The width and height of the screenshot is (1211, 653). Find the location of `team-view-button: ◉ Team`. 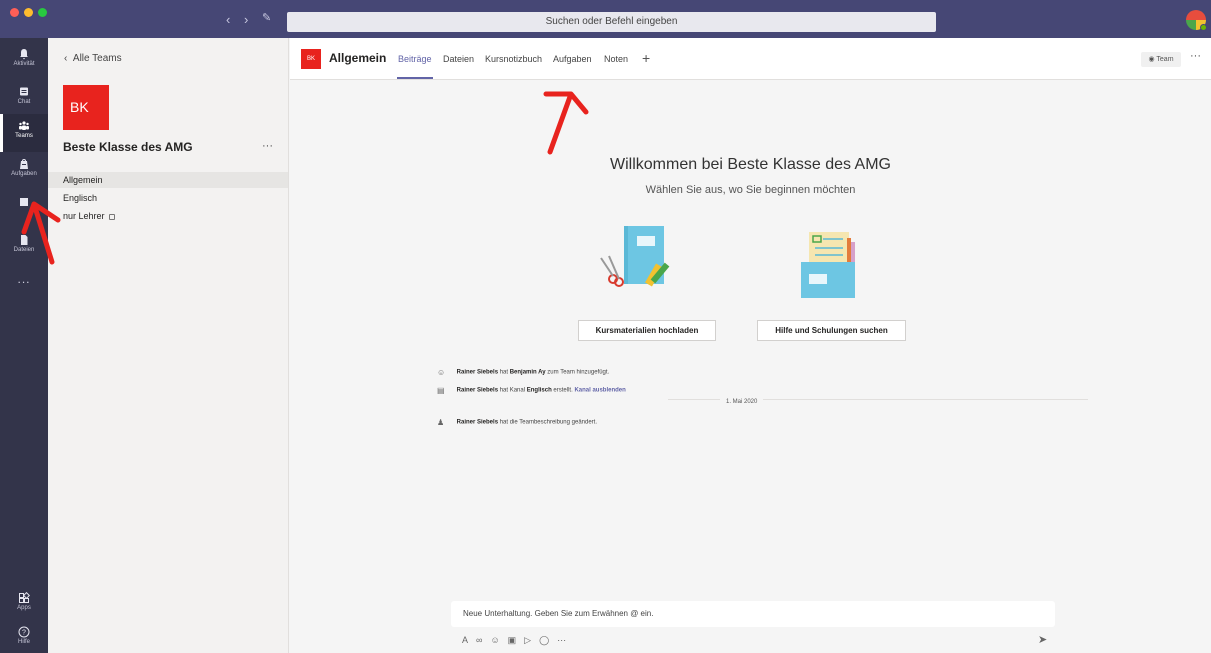

team-view-button: ◉ Team is located at coordinates (1161, 59).